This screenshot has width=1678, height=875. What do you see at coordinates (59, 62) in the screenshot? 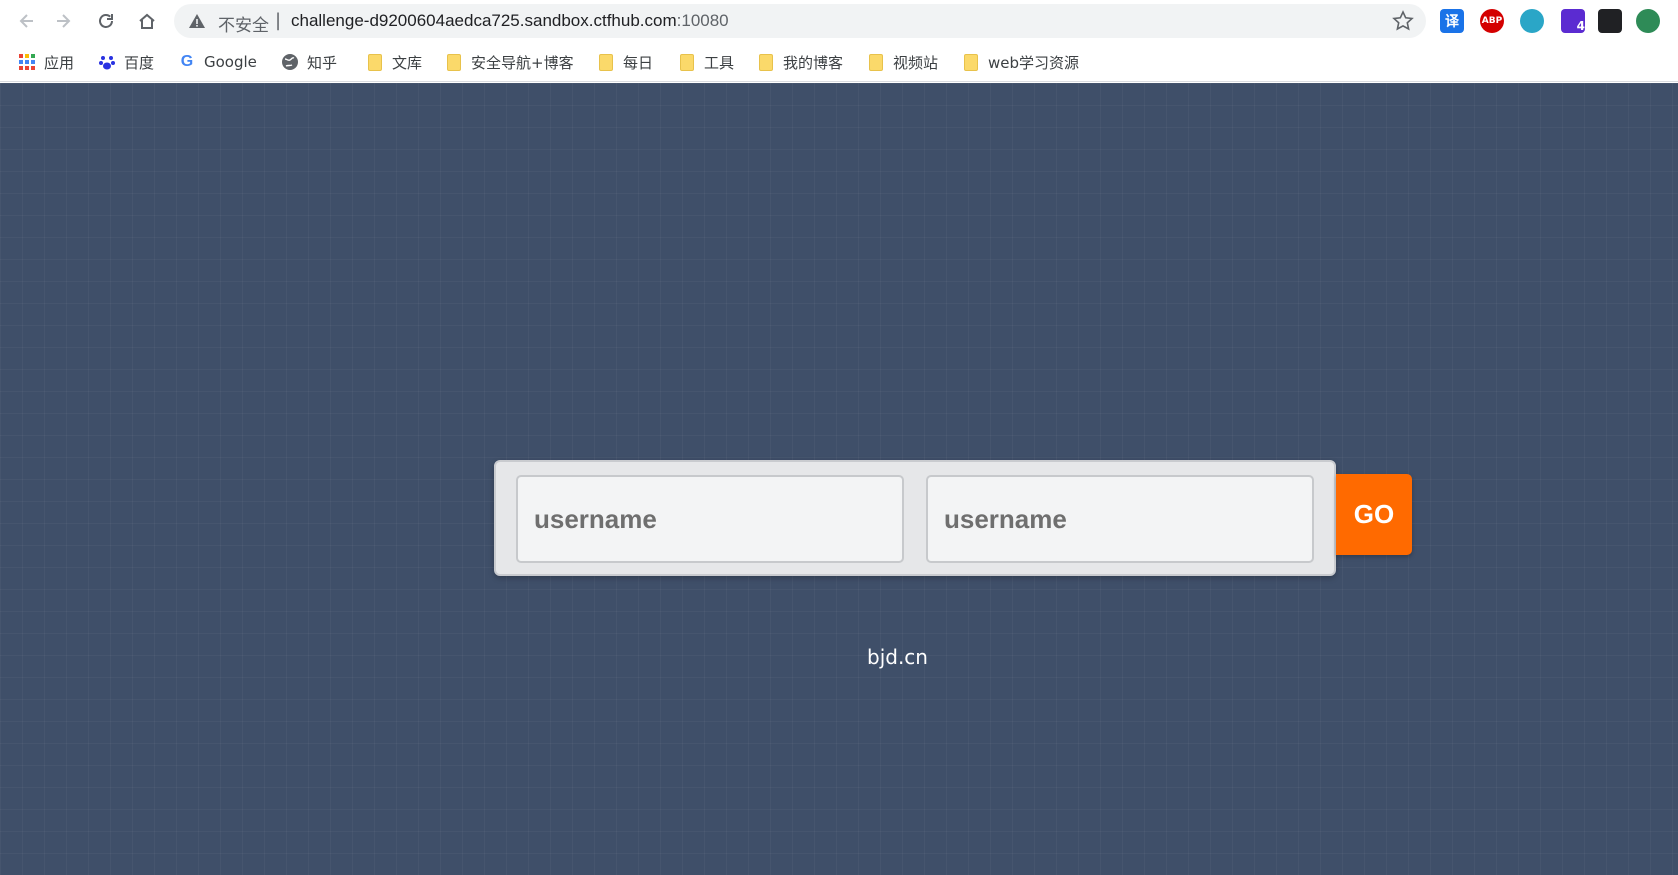
I see `bookmark-label: 应用` at bounding box center [59, 62].